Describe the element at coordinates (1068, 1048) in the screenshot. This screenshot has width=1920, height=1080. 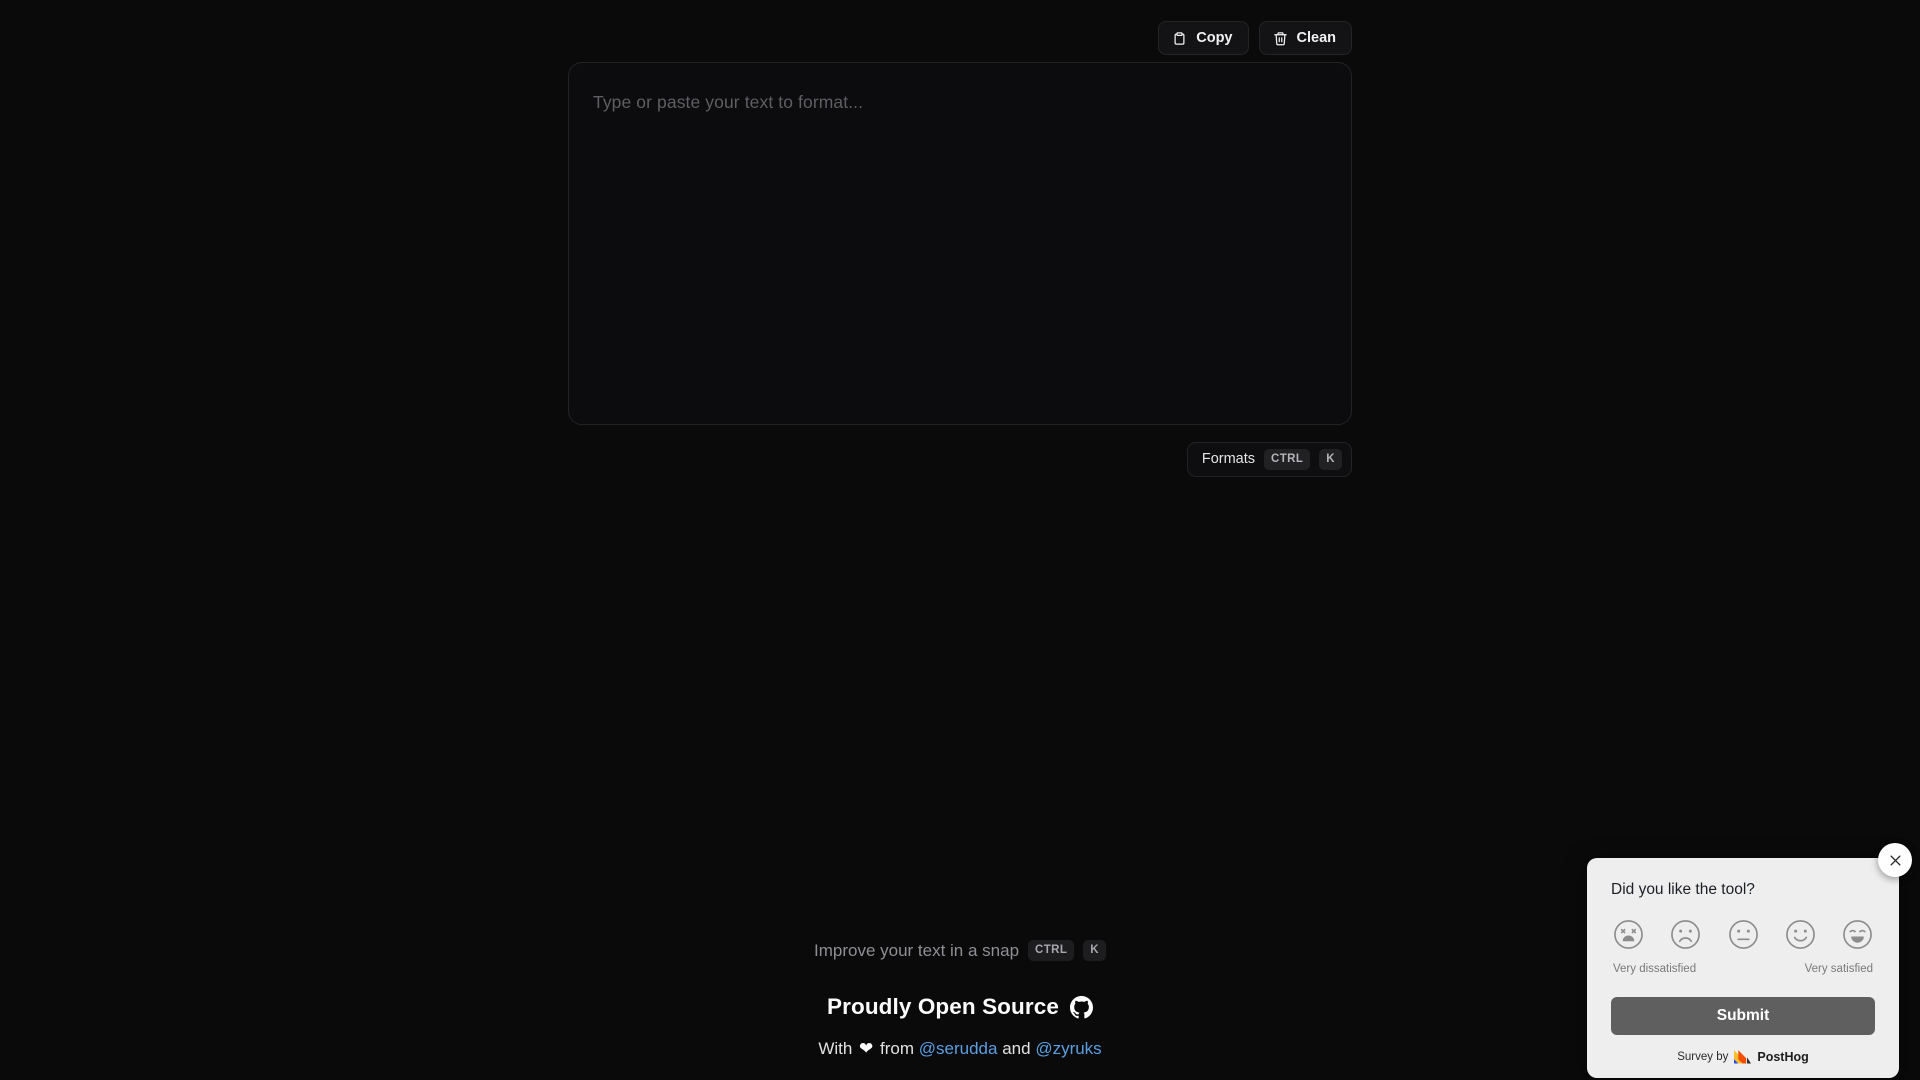
I see `author-link-zyruks: @zyruks` at that location.